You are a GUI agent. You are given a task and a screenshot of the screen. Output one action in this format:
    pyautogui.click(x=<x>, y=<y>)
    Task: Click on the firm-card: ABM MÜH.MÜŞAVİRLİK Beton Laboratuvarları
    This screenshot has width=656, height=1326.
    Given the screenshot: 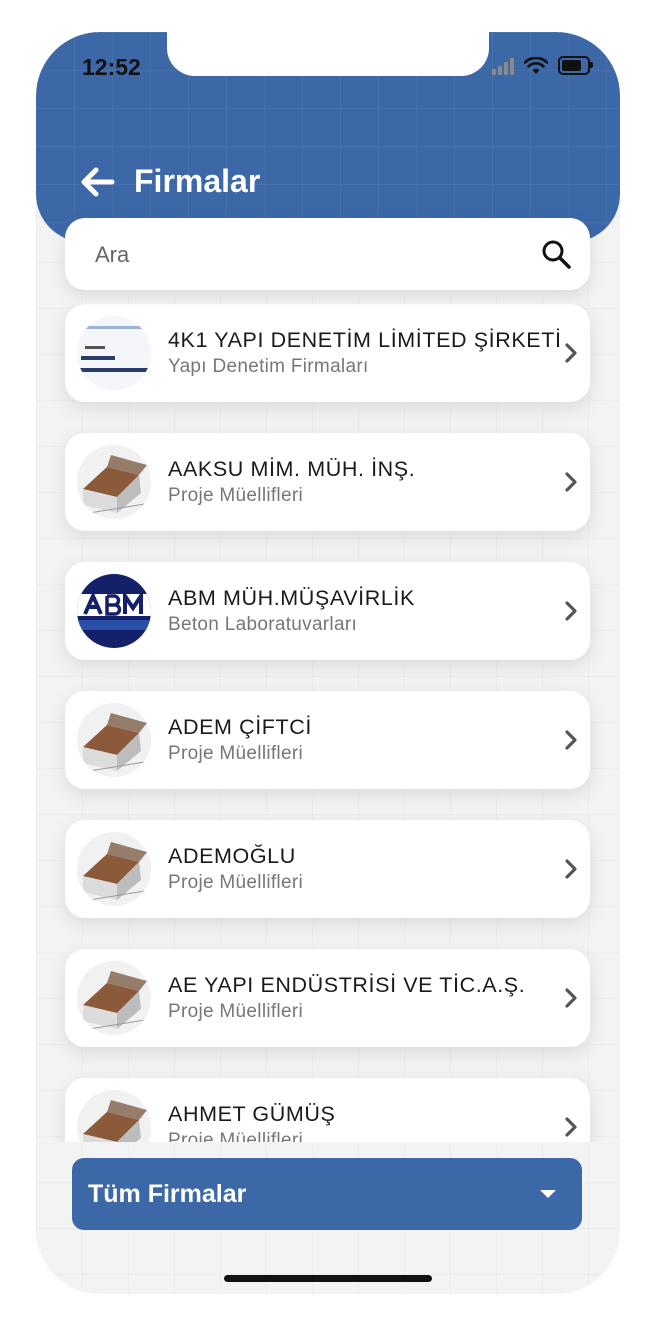 What is the action you would take?
    pyautogui.click(x=327, y=611)
    